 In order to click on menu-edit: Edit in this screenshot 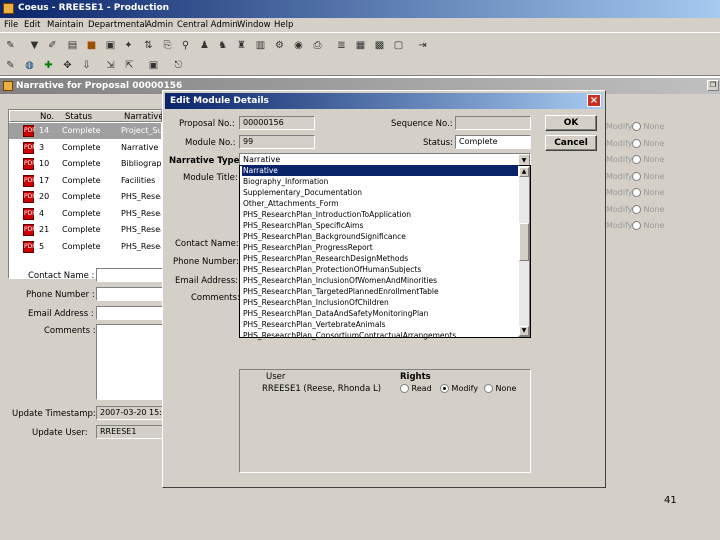, I will do `click(32, 25)`.